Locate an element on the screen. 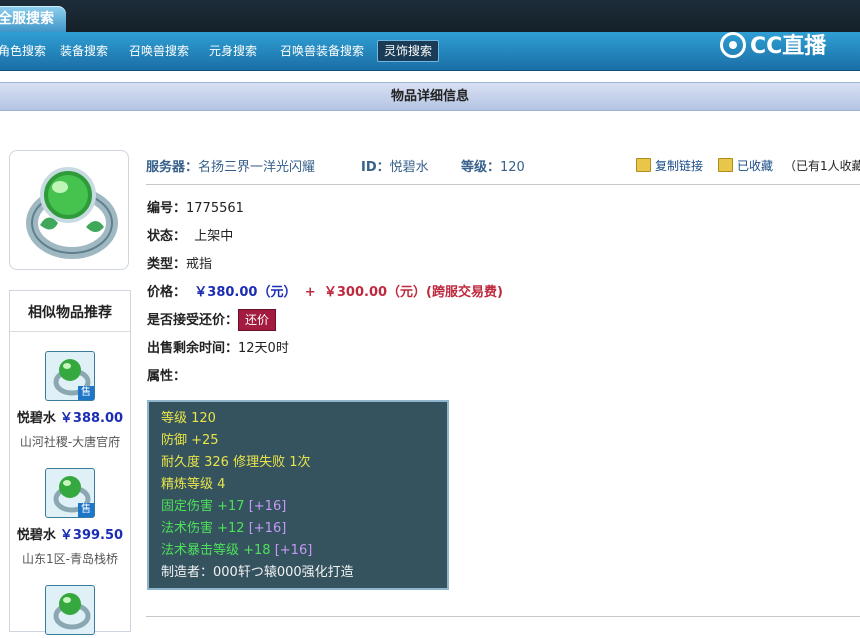 The height and width of the screenshot is (638, 860). remaining-time-value: 12天0时 is located at coordinates (263, 348).